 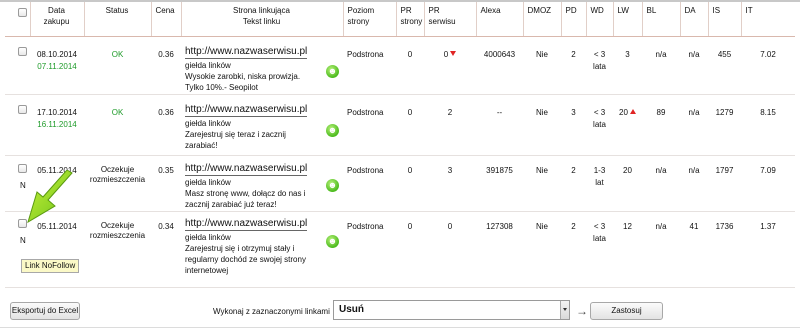 I want to click on lw-value: 3, so click(x=627, y=65).